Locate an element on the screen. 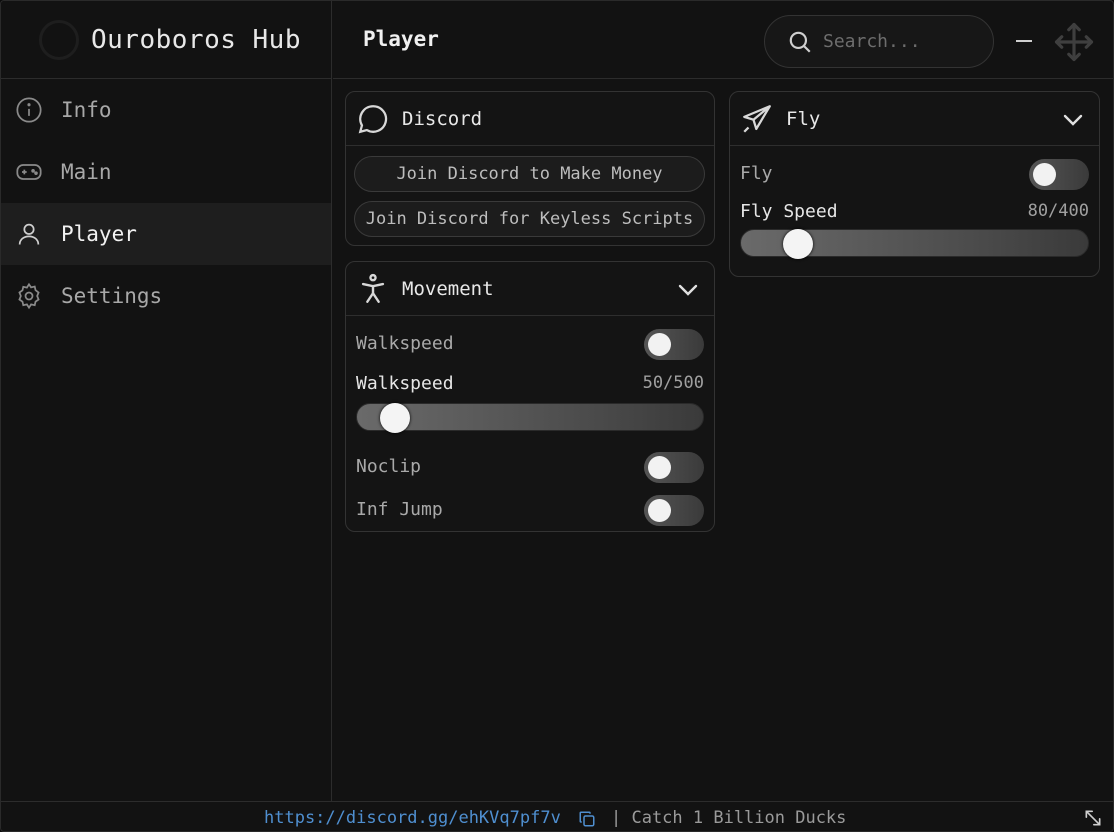  discord-invite-link: https://discord.gg/ehKVq7pf7v is located at coordinates (412, 818).